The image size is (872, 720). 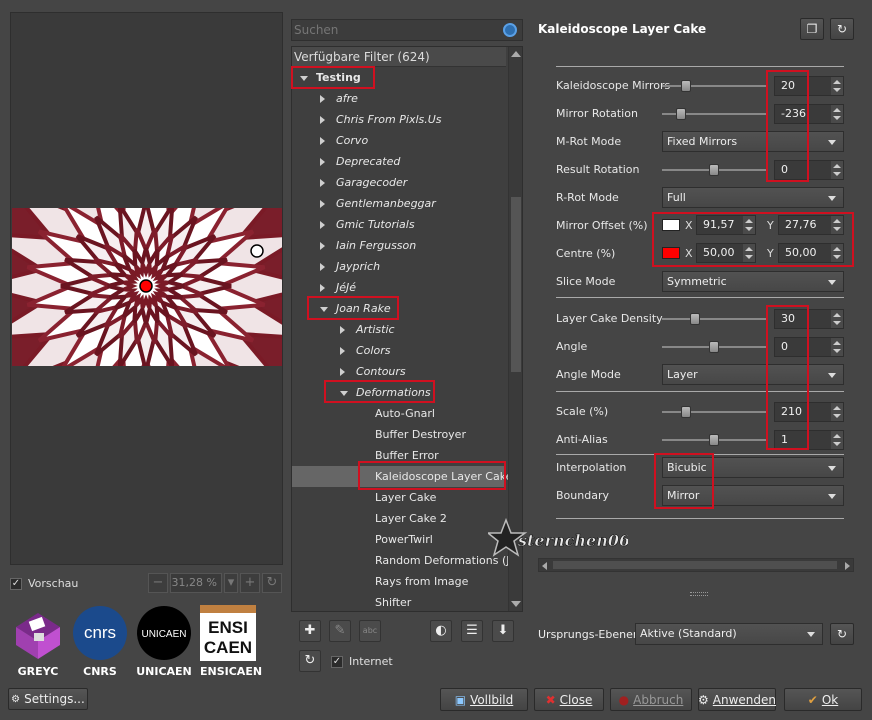 What do you see at coordinates (809, 114) in the screenshot?
I see `param-spinbox: -236` at bounding box center [809, 114].